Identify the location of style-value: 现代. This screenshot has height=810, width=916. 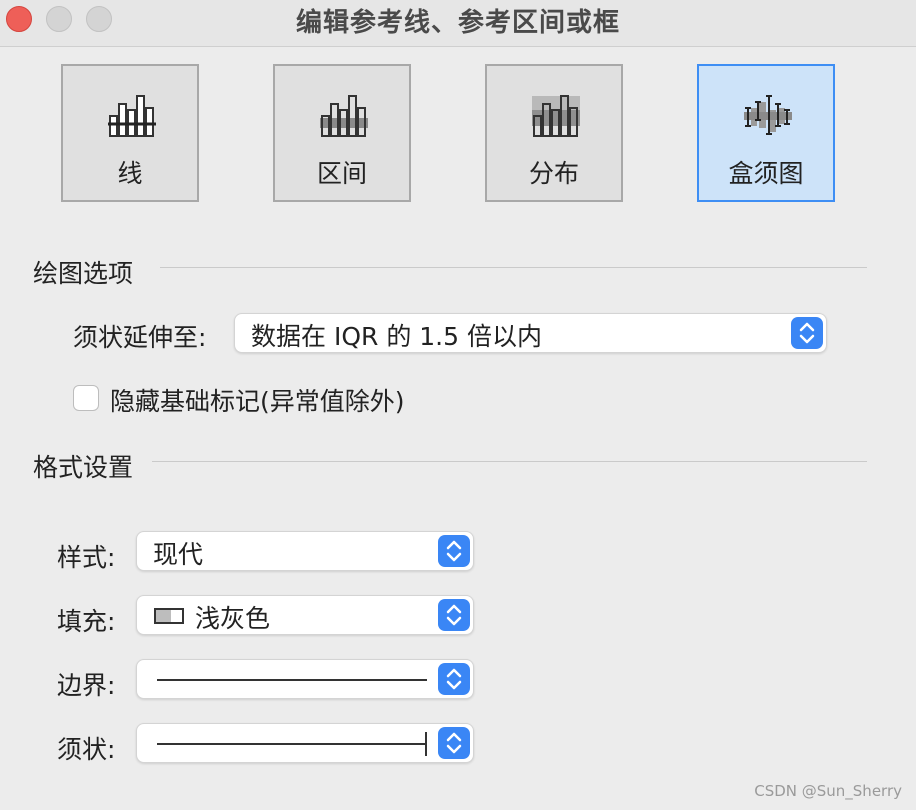
(178, 554).